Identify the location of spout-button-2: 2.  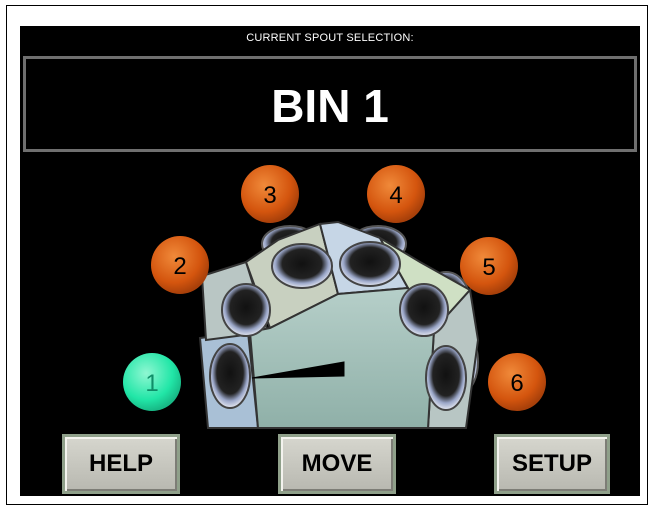
(180, 265).